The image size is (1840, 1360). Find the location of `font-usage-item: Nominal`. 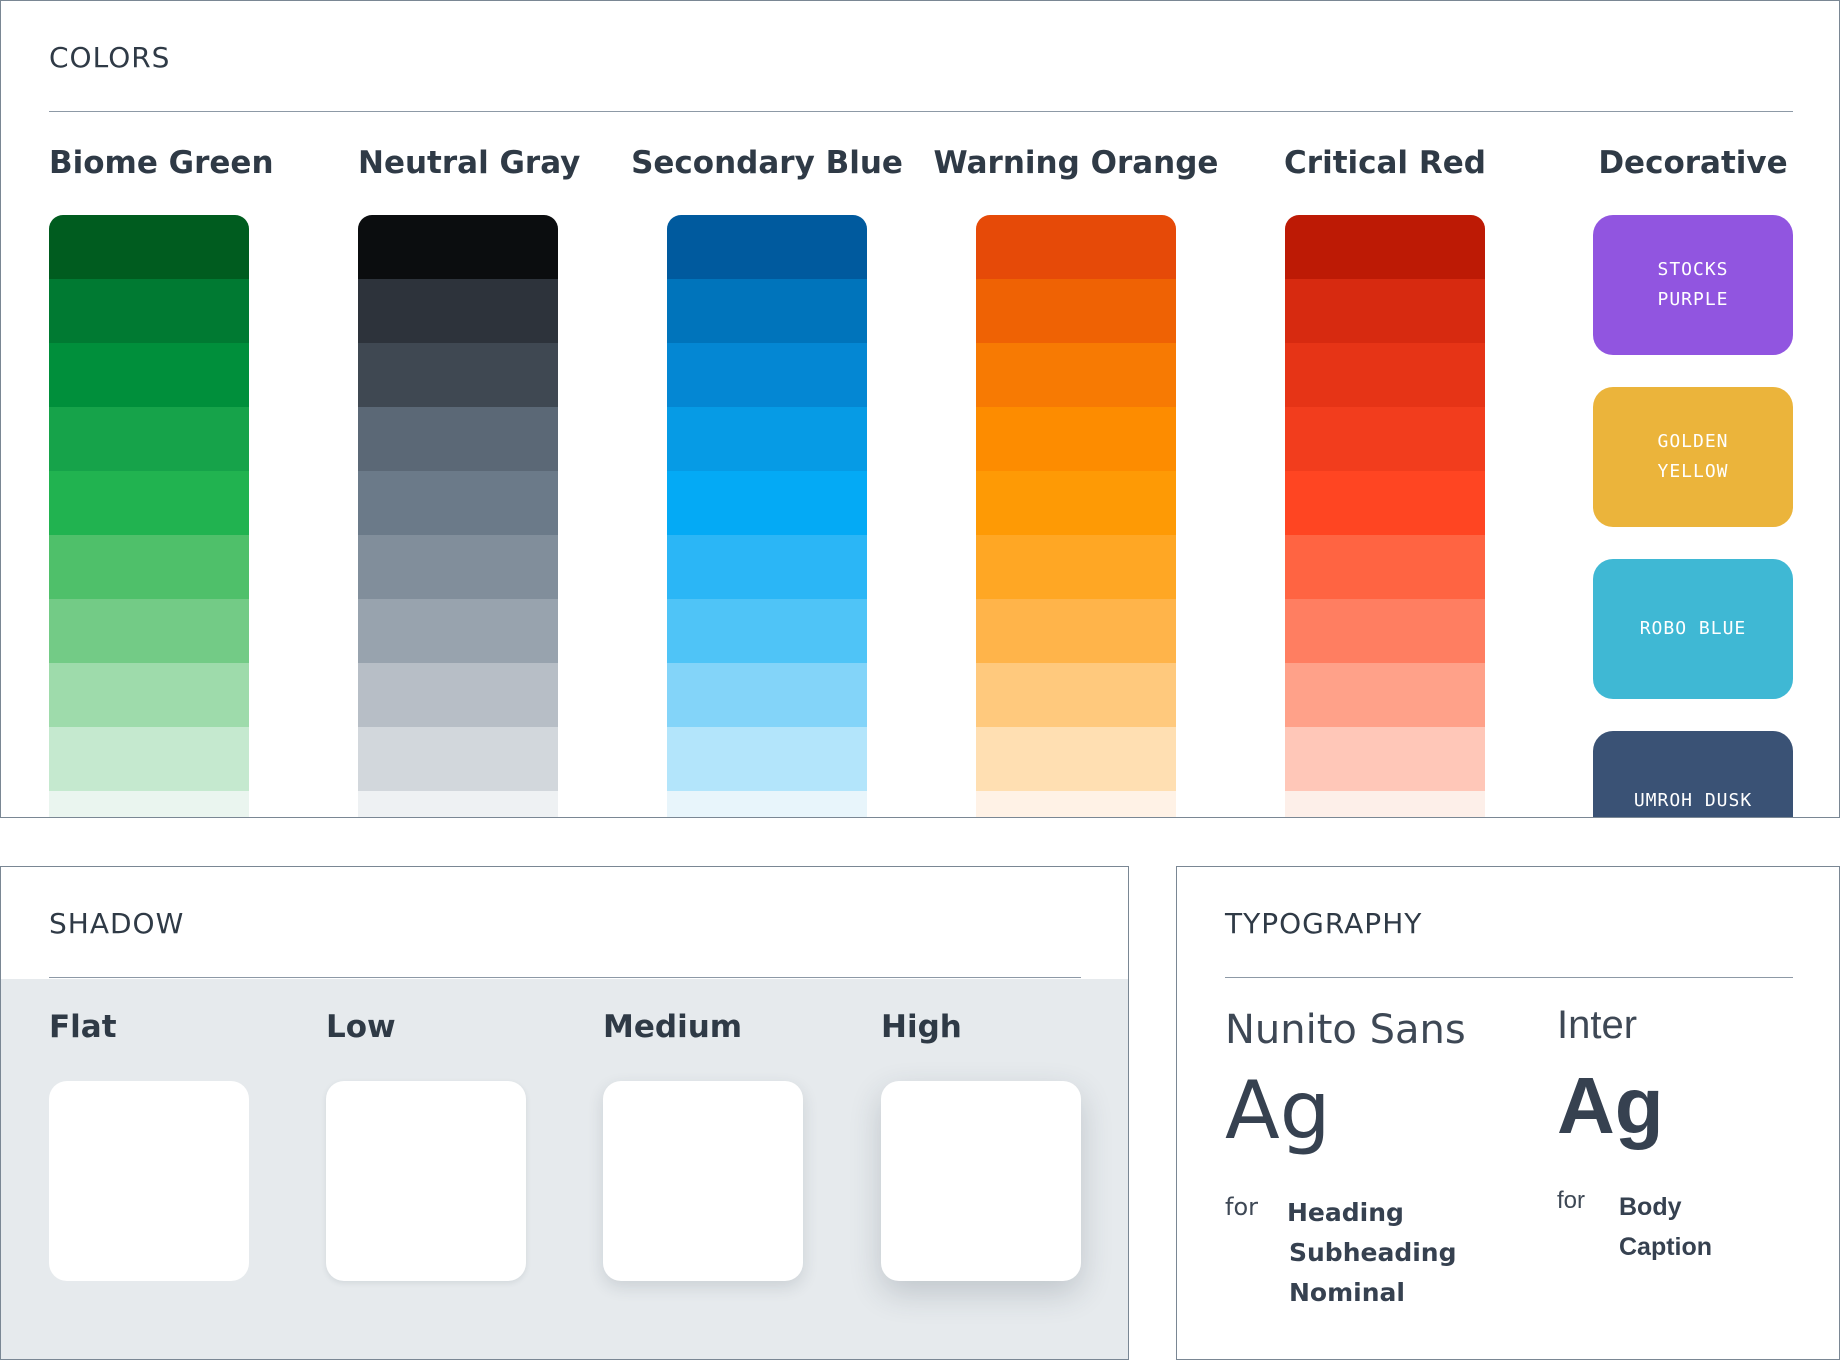

font-usage-item: Nominal is located at coordinates (1347, 1292).